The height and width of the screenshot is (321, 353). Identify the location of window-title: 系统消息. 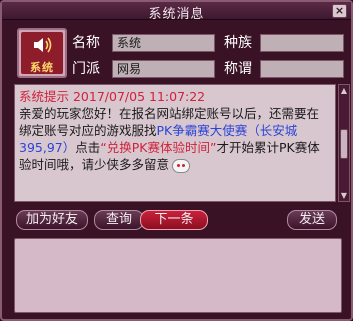
(176, 14).